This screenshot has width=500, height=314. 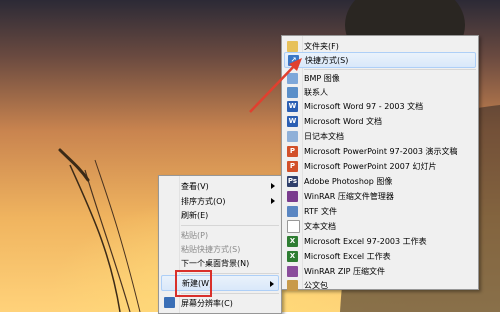 What do you see at coordinates (230, 225) in the screenshot?
I see `menu-separator` at bounding box center [230, 225].